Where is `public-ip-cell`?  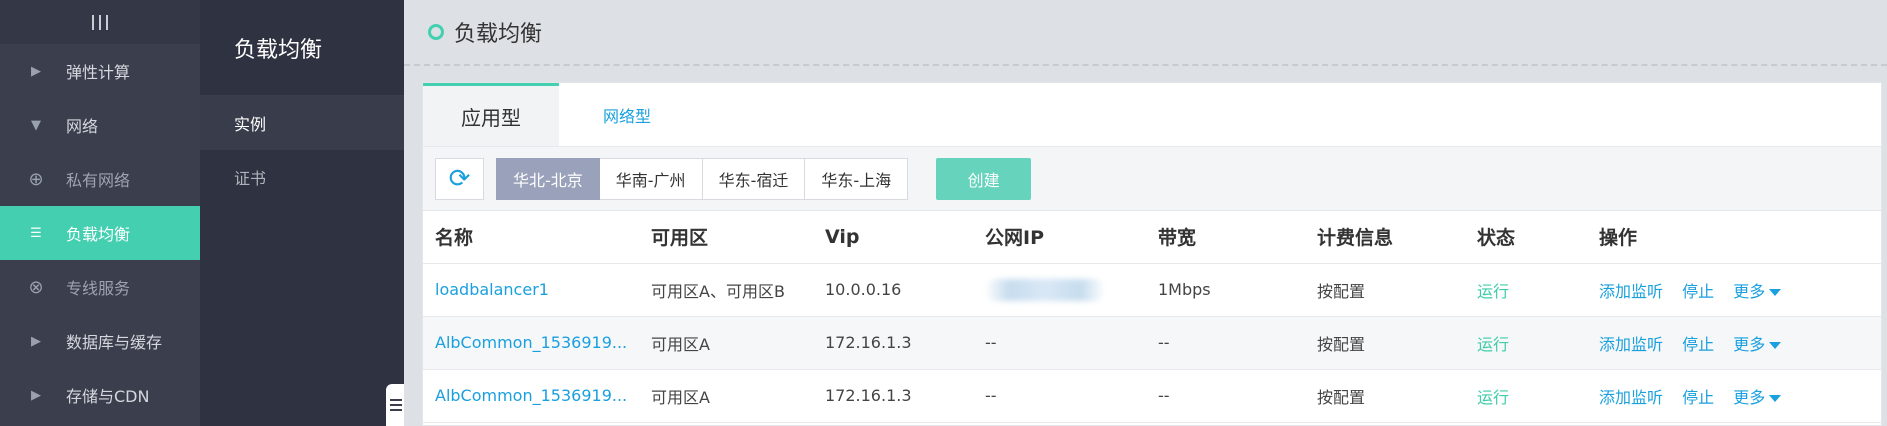 public-ip-cell is located at coordinates (1059, 290).